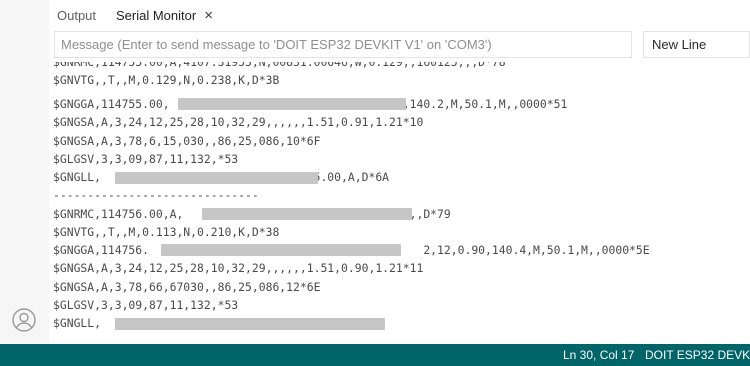  I want to click on tab-serial-monitor: Serial Monitor ×, so click(164, 15).